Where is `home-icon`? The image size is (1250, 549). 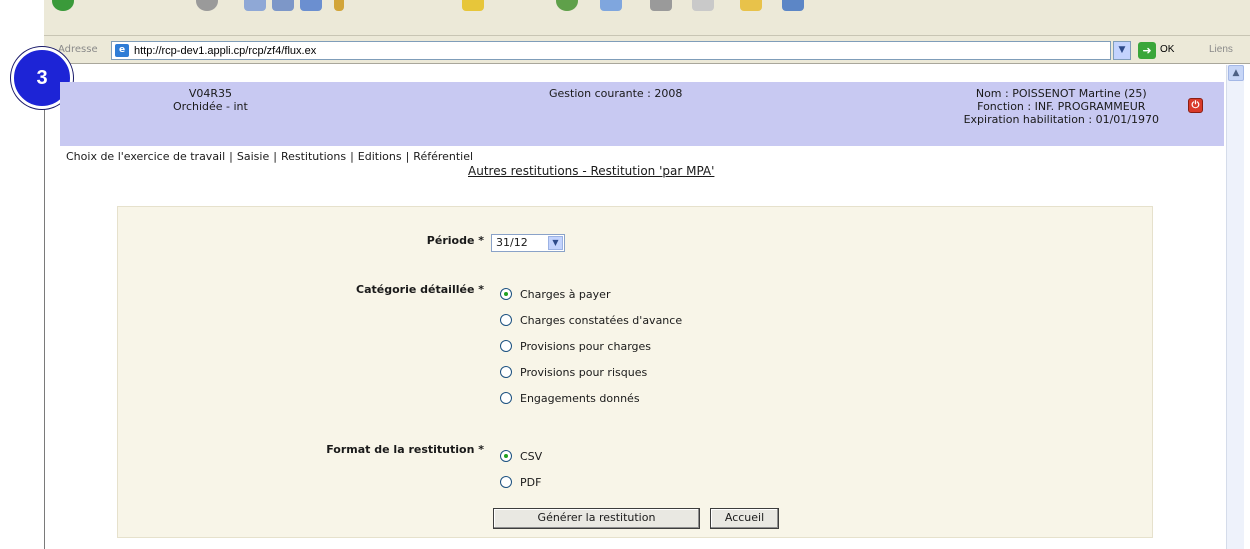 home-icon is located at coordinates (283, 5).